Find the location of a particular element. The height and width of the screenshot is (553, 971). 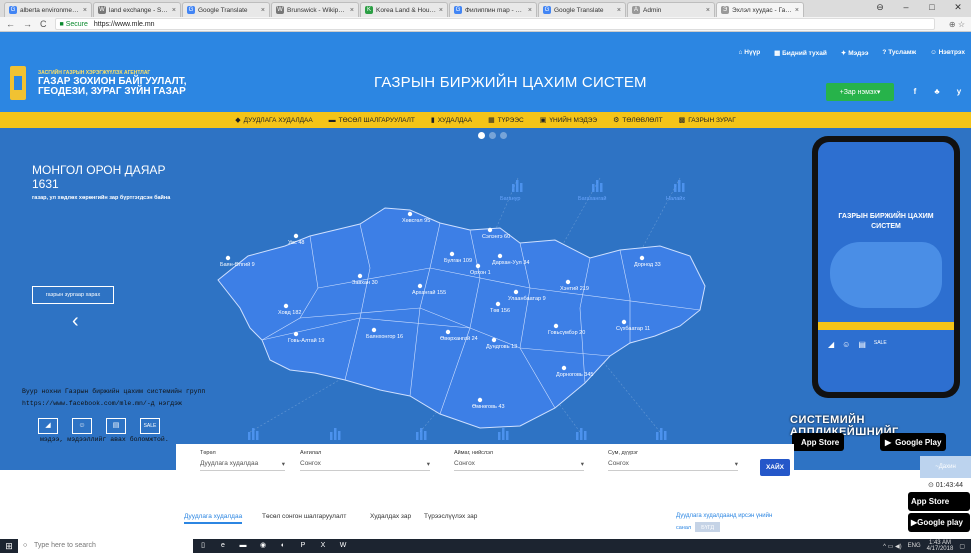

close-icon: ✕ is located at coordinates (958, 7).